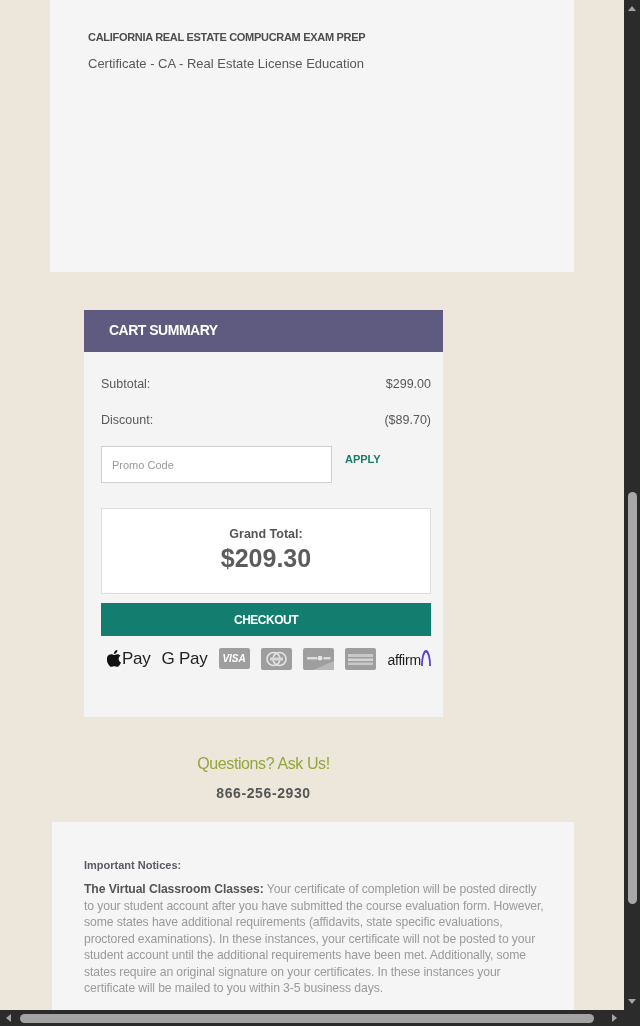  What do you see at coordinates (276, 658) in the screenshot?
I see `card-circles-icon` at bounding box center [276, 658].